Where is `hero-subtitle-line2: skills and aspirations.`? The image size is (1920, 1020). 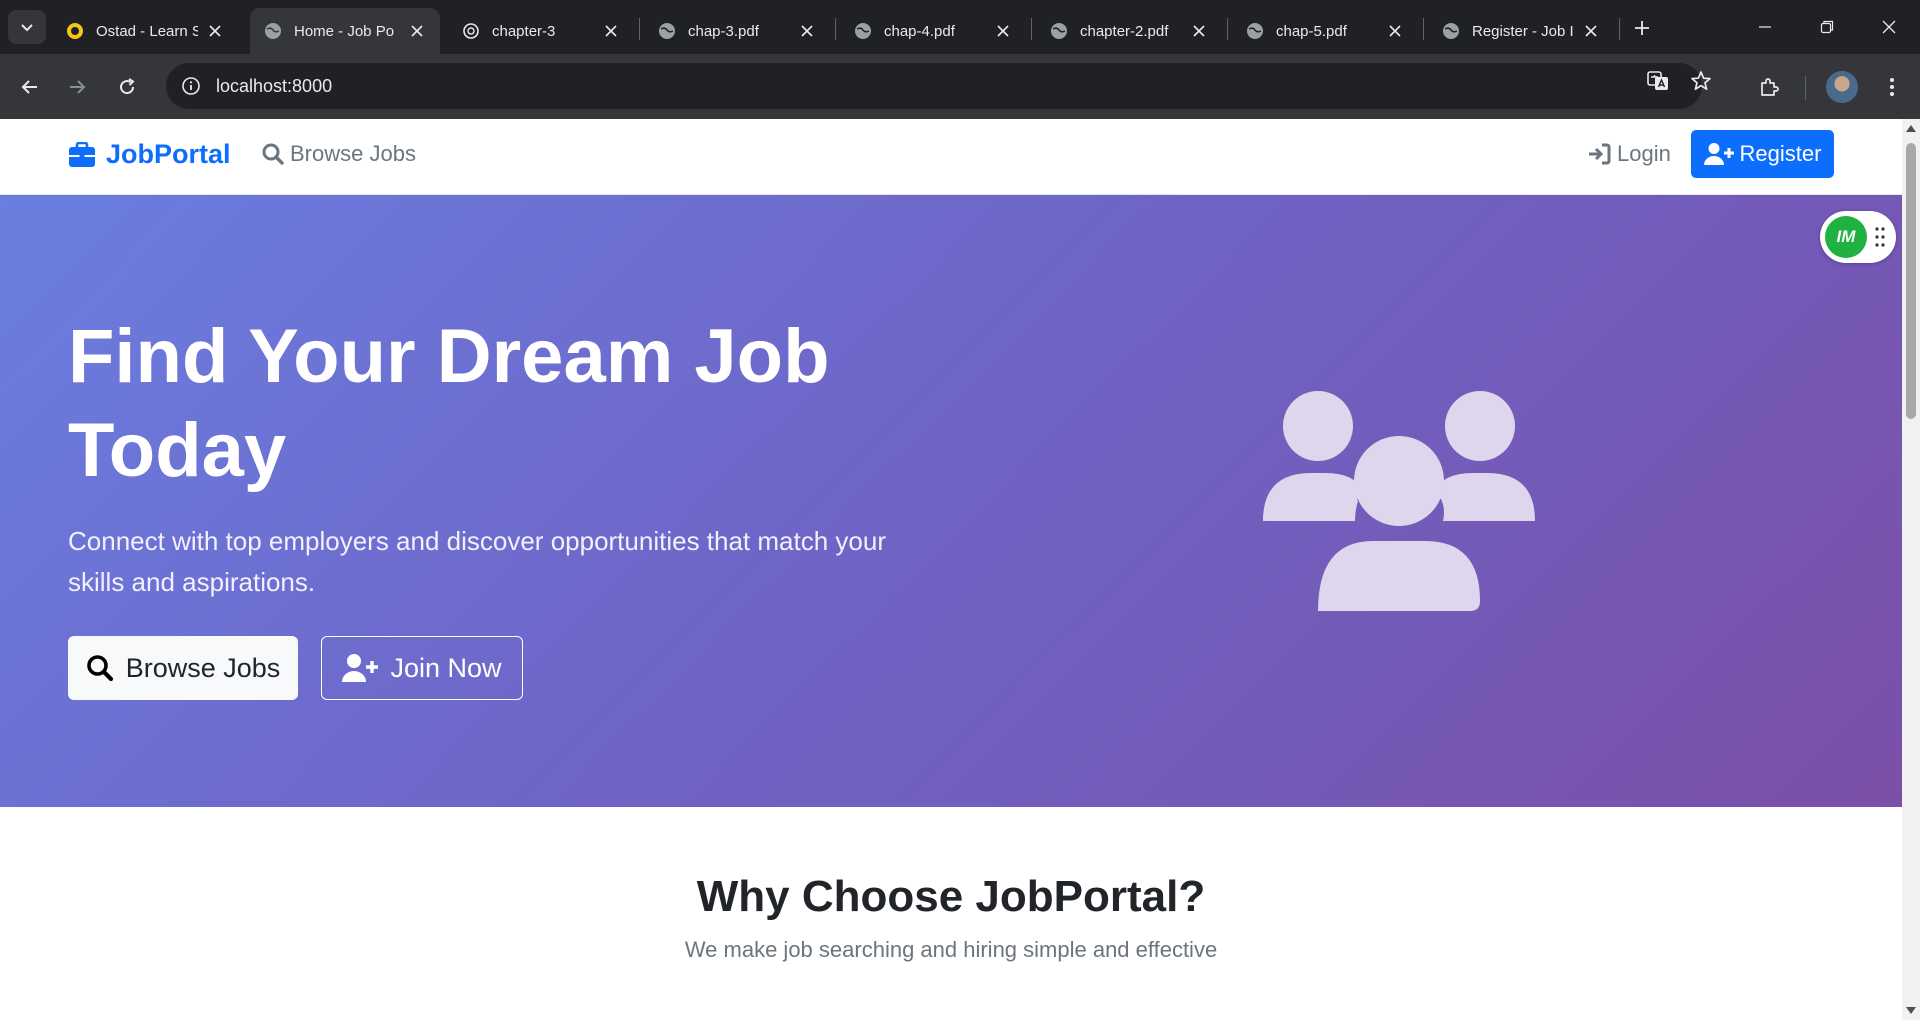
hero-subtitle-line2: skills and aspirations. is located at coordinates (192, 582).